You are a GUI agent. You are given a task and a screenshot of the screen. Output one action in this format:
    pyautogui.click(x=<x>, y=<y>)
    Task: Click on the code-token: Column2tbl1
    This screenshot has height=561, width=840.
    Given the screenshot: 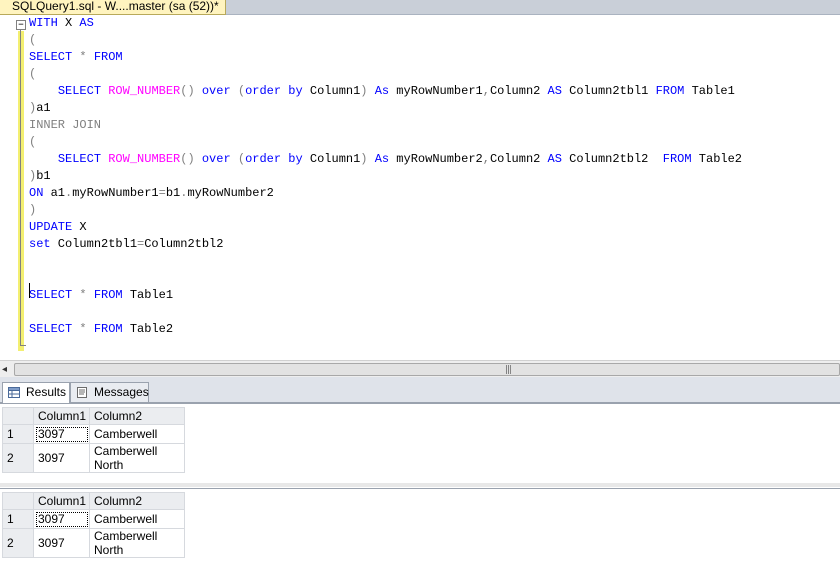 What is the action you would take?
    pyautogui.click(x=608, y=91)
    